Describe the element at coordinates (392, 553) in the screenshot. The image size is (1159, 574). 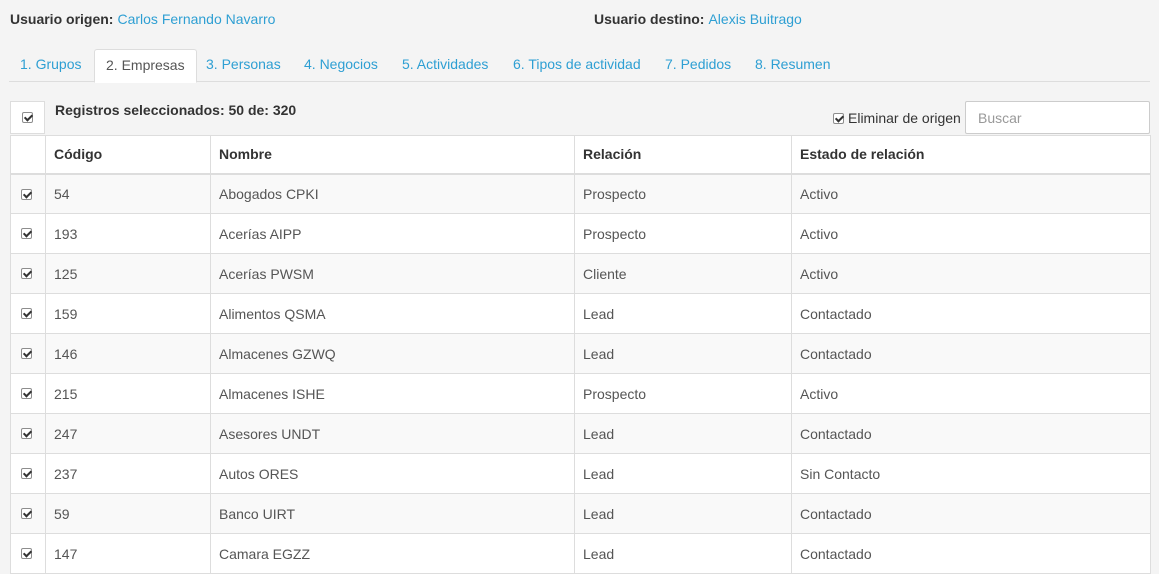
I see `cell-nombre: Camara EGZZ` at that location.